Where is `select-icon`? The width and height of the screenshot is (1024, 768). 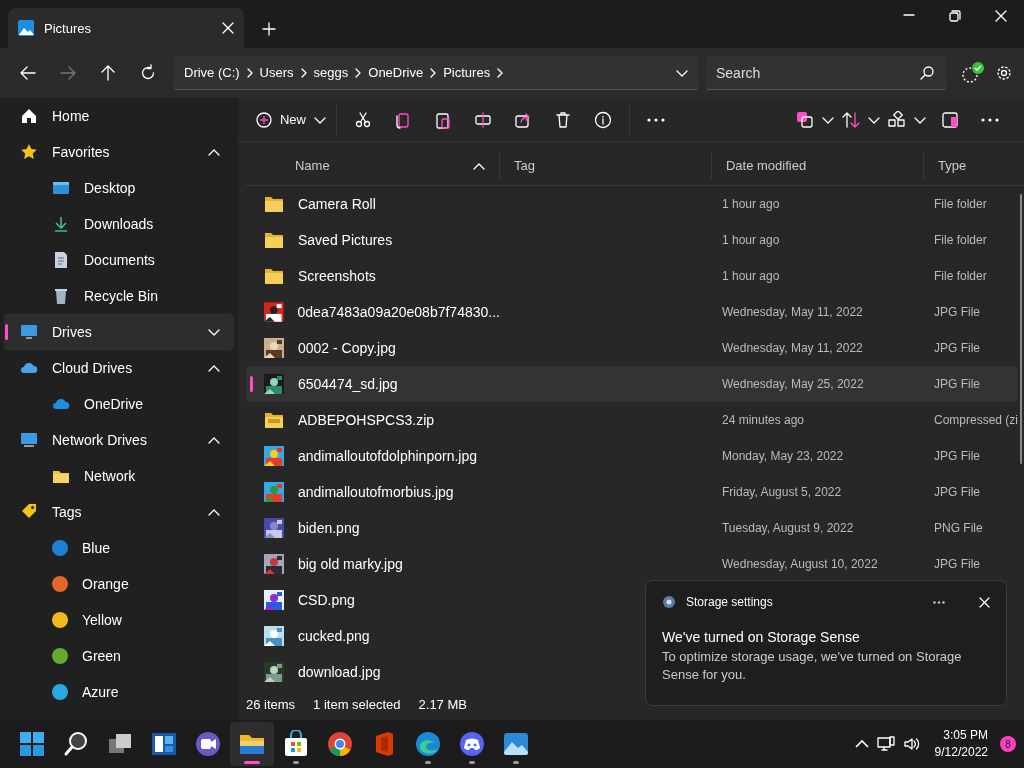
select-icon is located at coordinates (805, 119).